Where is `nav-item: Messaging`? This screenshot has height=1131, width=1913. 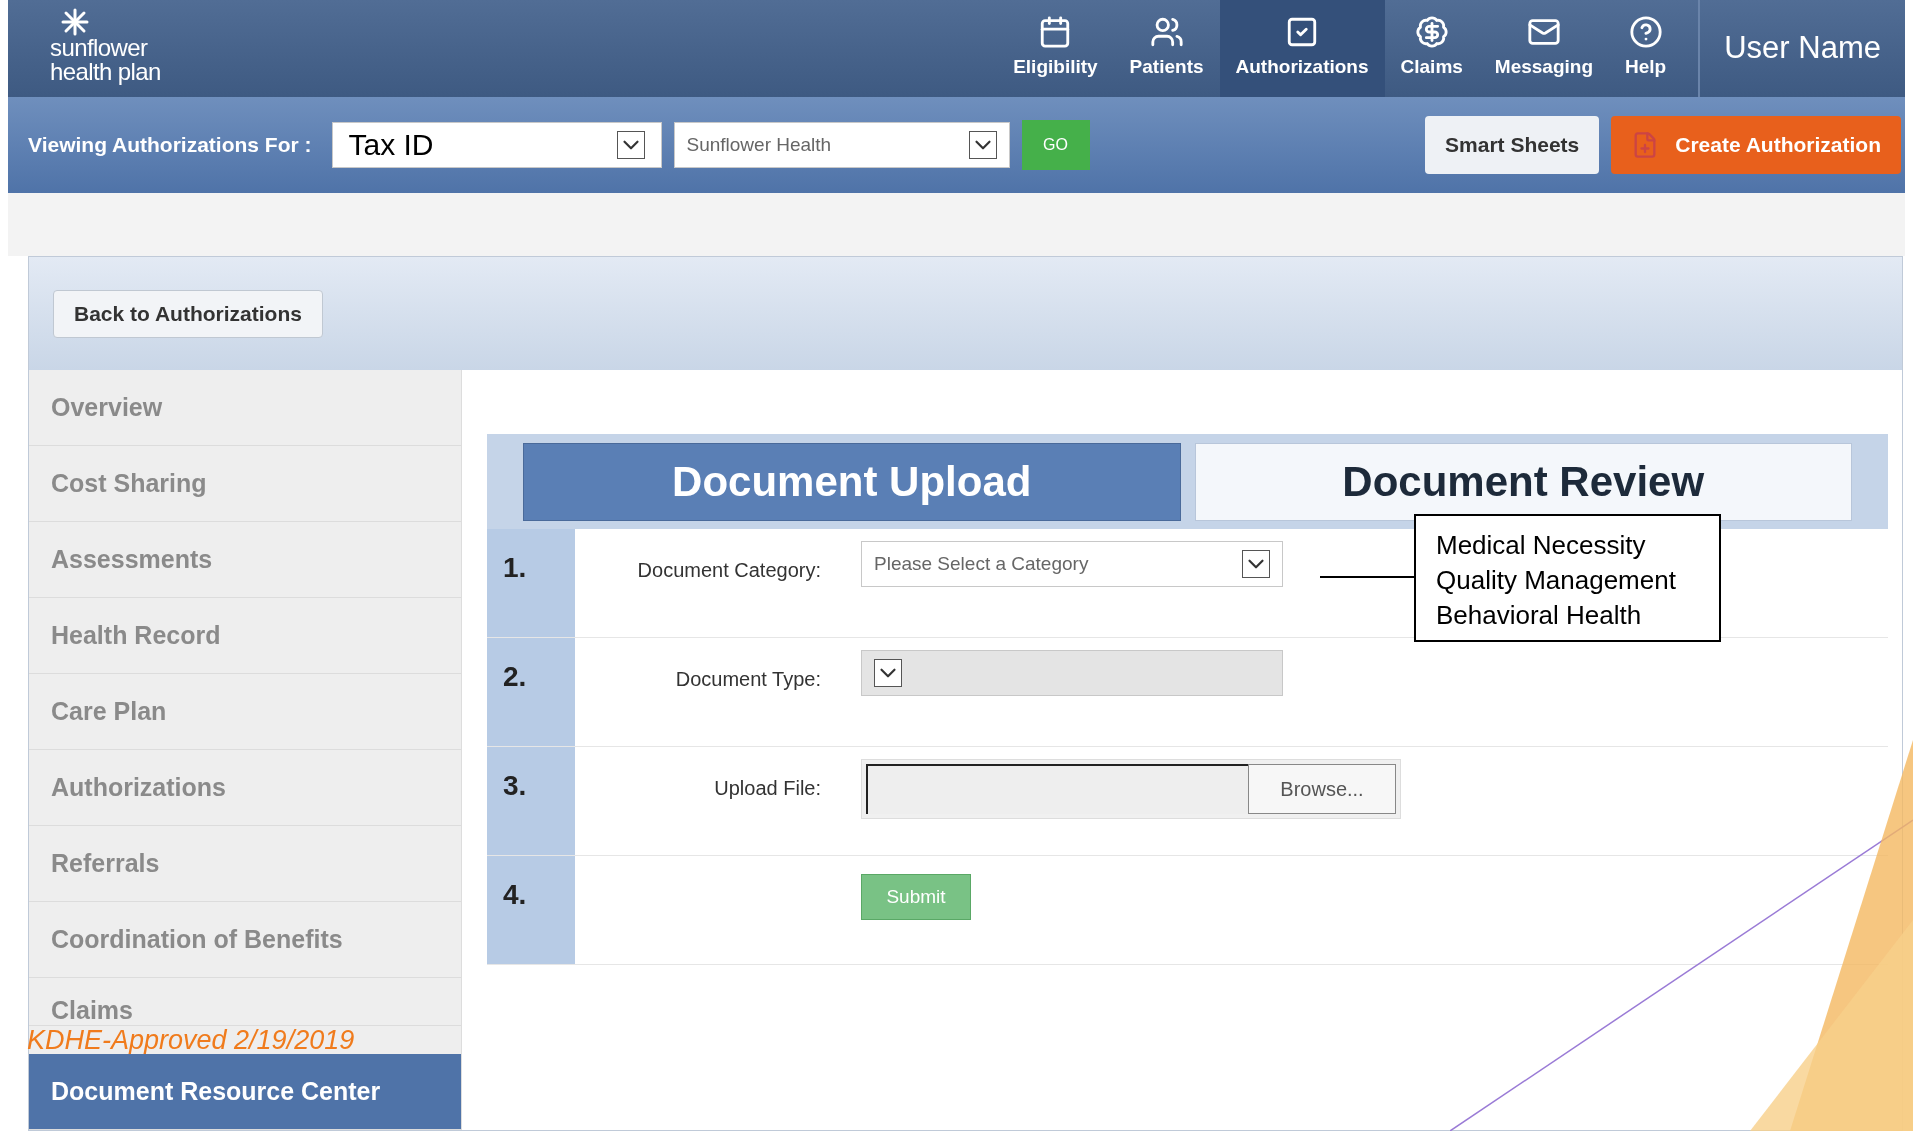 nav-item: Messaging is located at coordinates (1544, 48).